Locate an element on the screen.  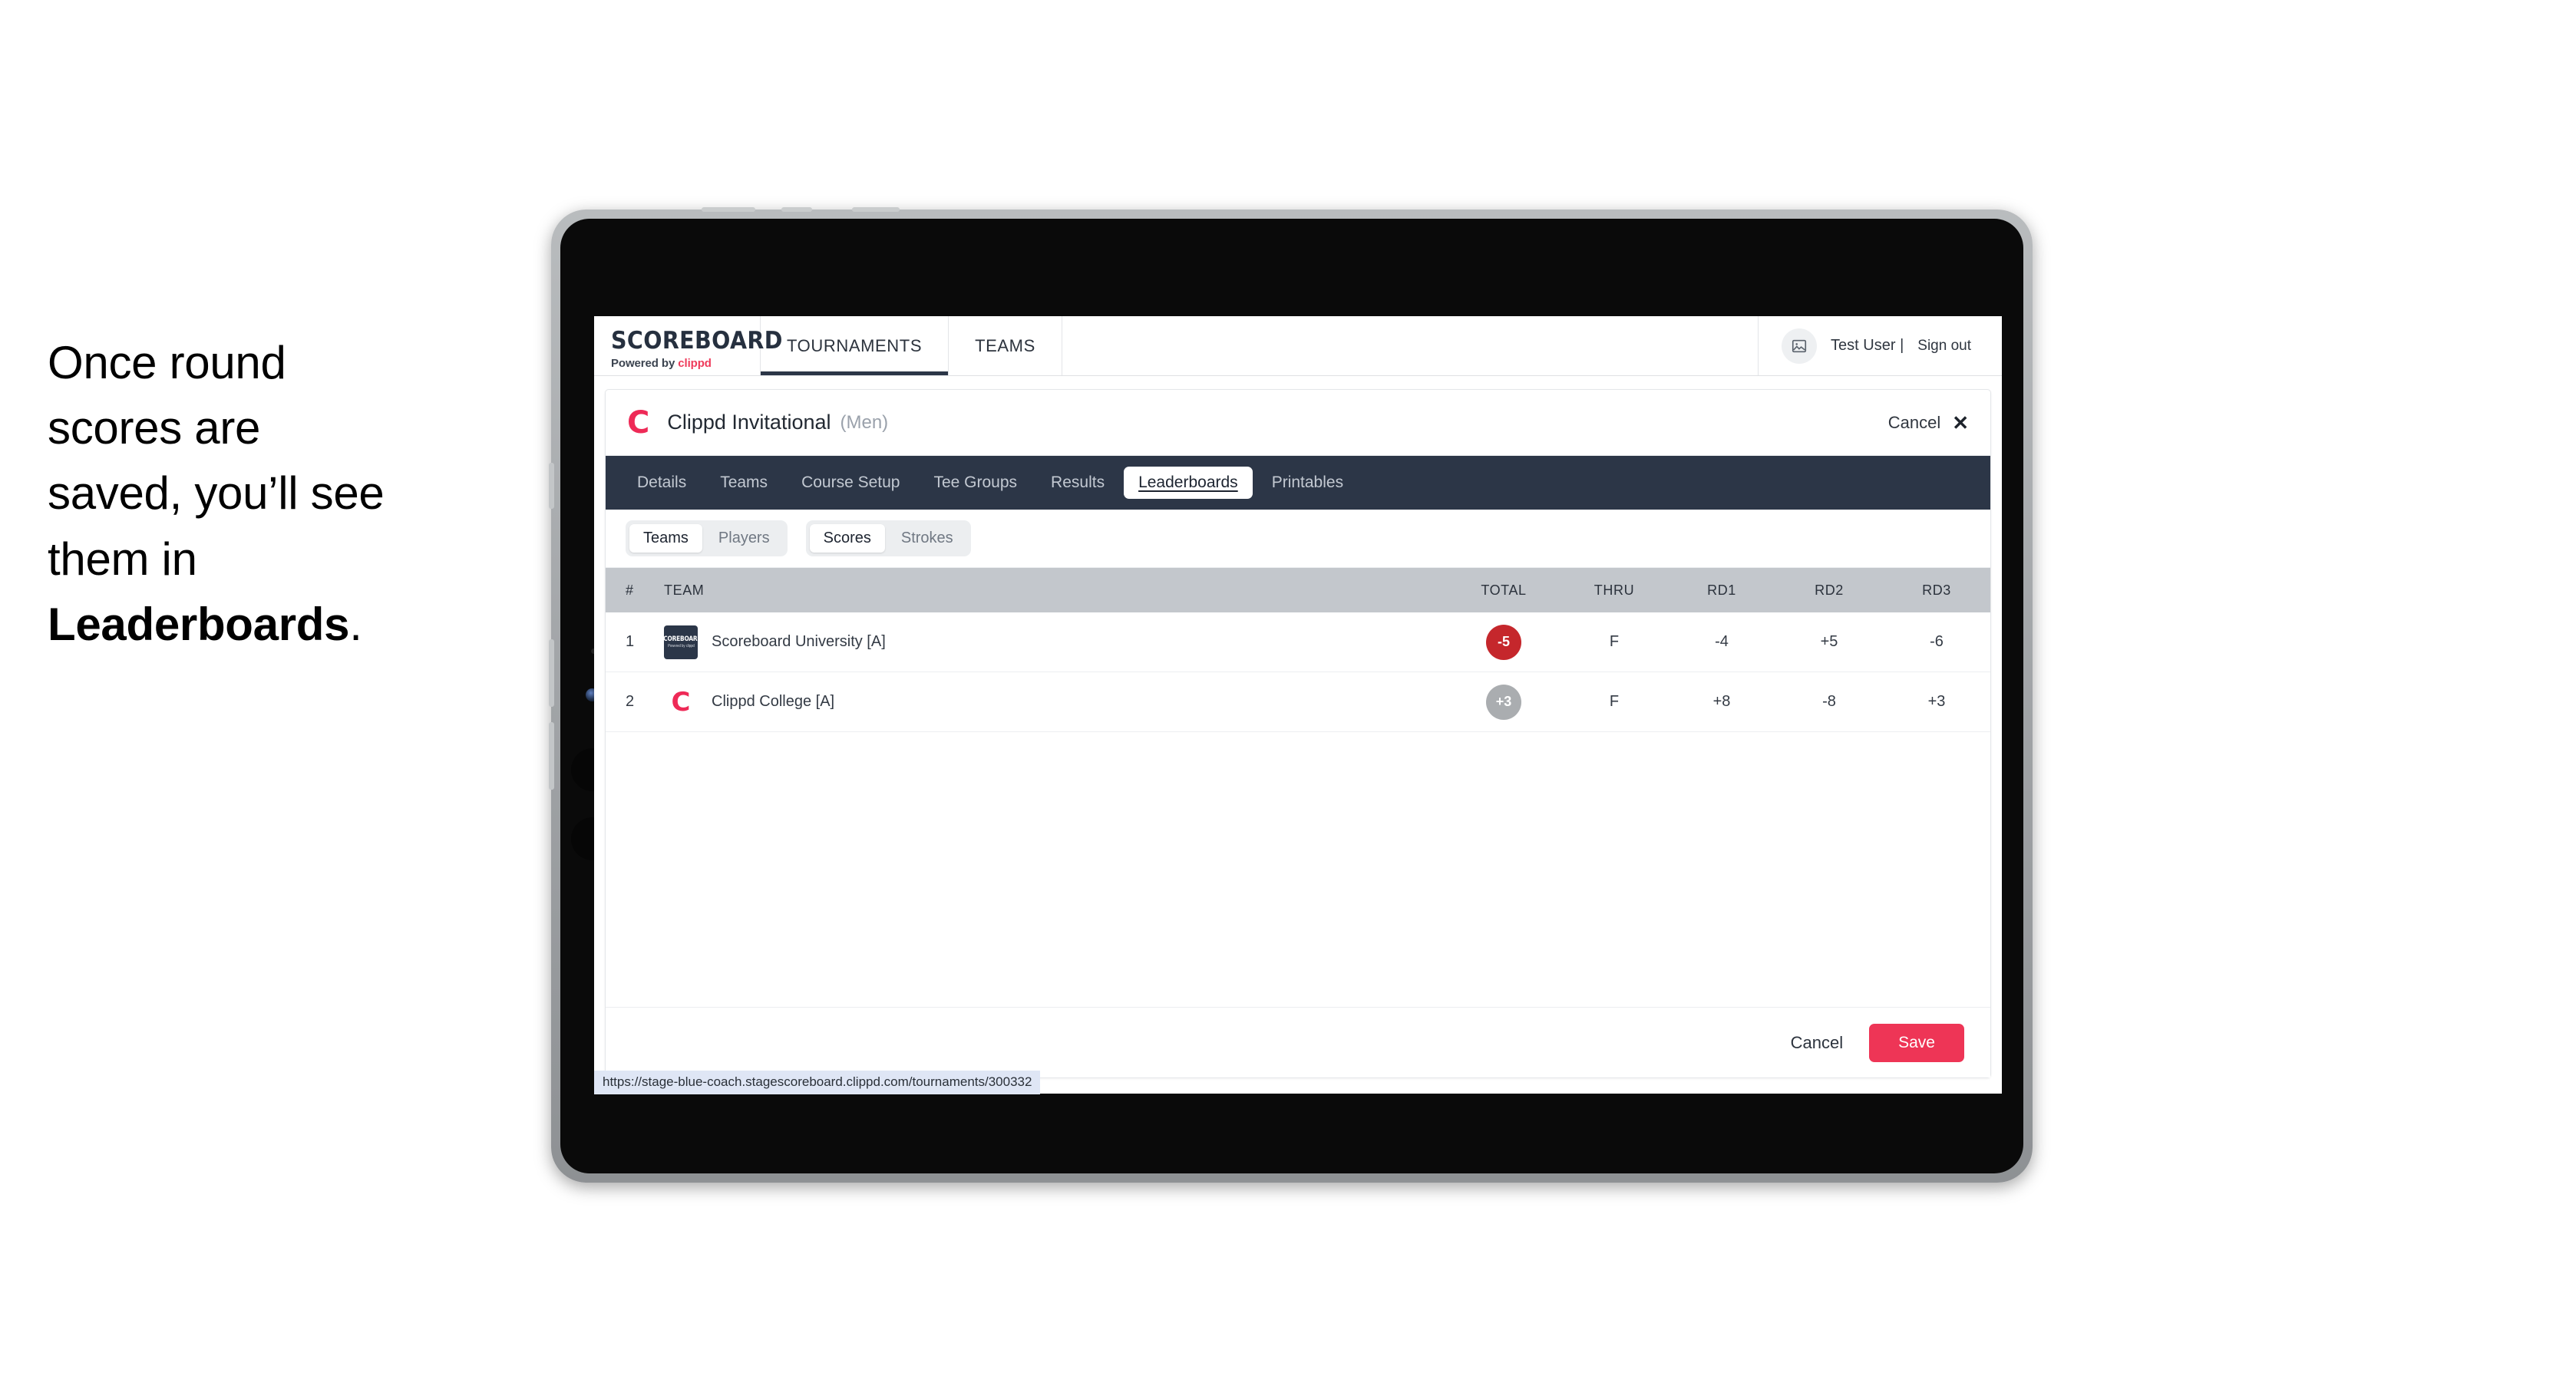
column-header-rd2: RD2 is located at coordinates (1829, 590).